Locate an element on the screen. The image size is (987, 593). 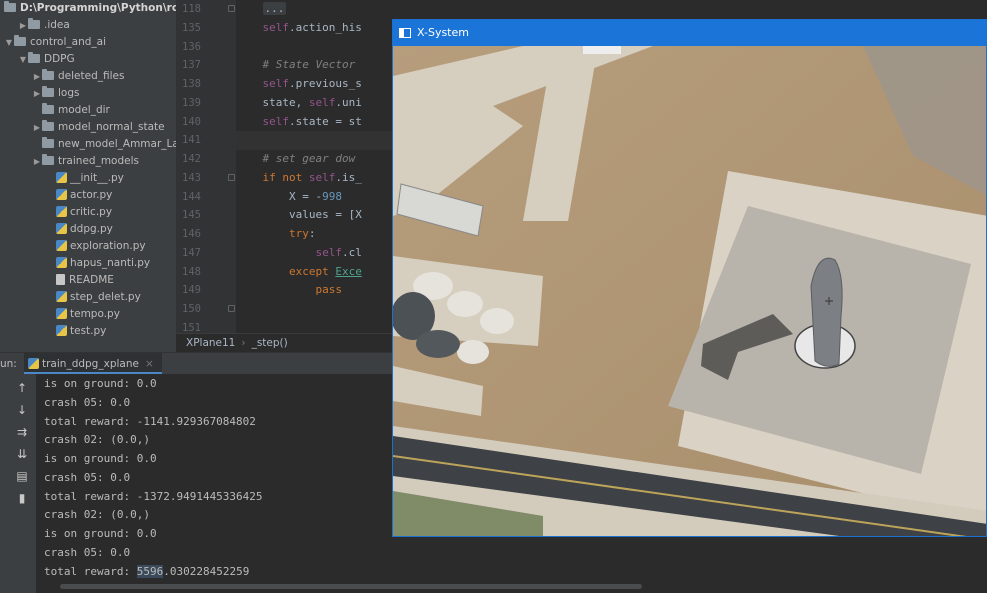
project-tree-item: actor.py is located at coordinates (88, 195).